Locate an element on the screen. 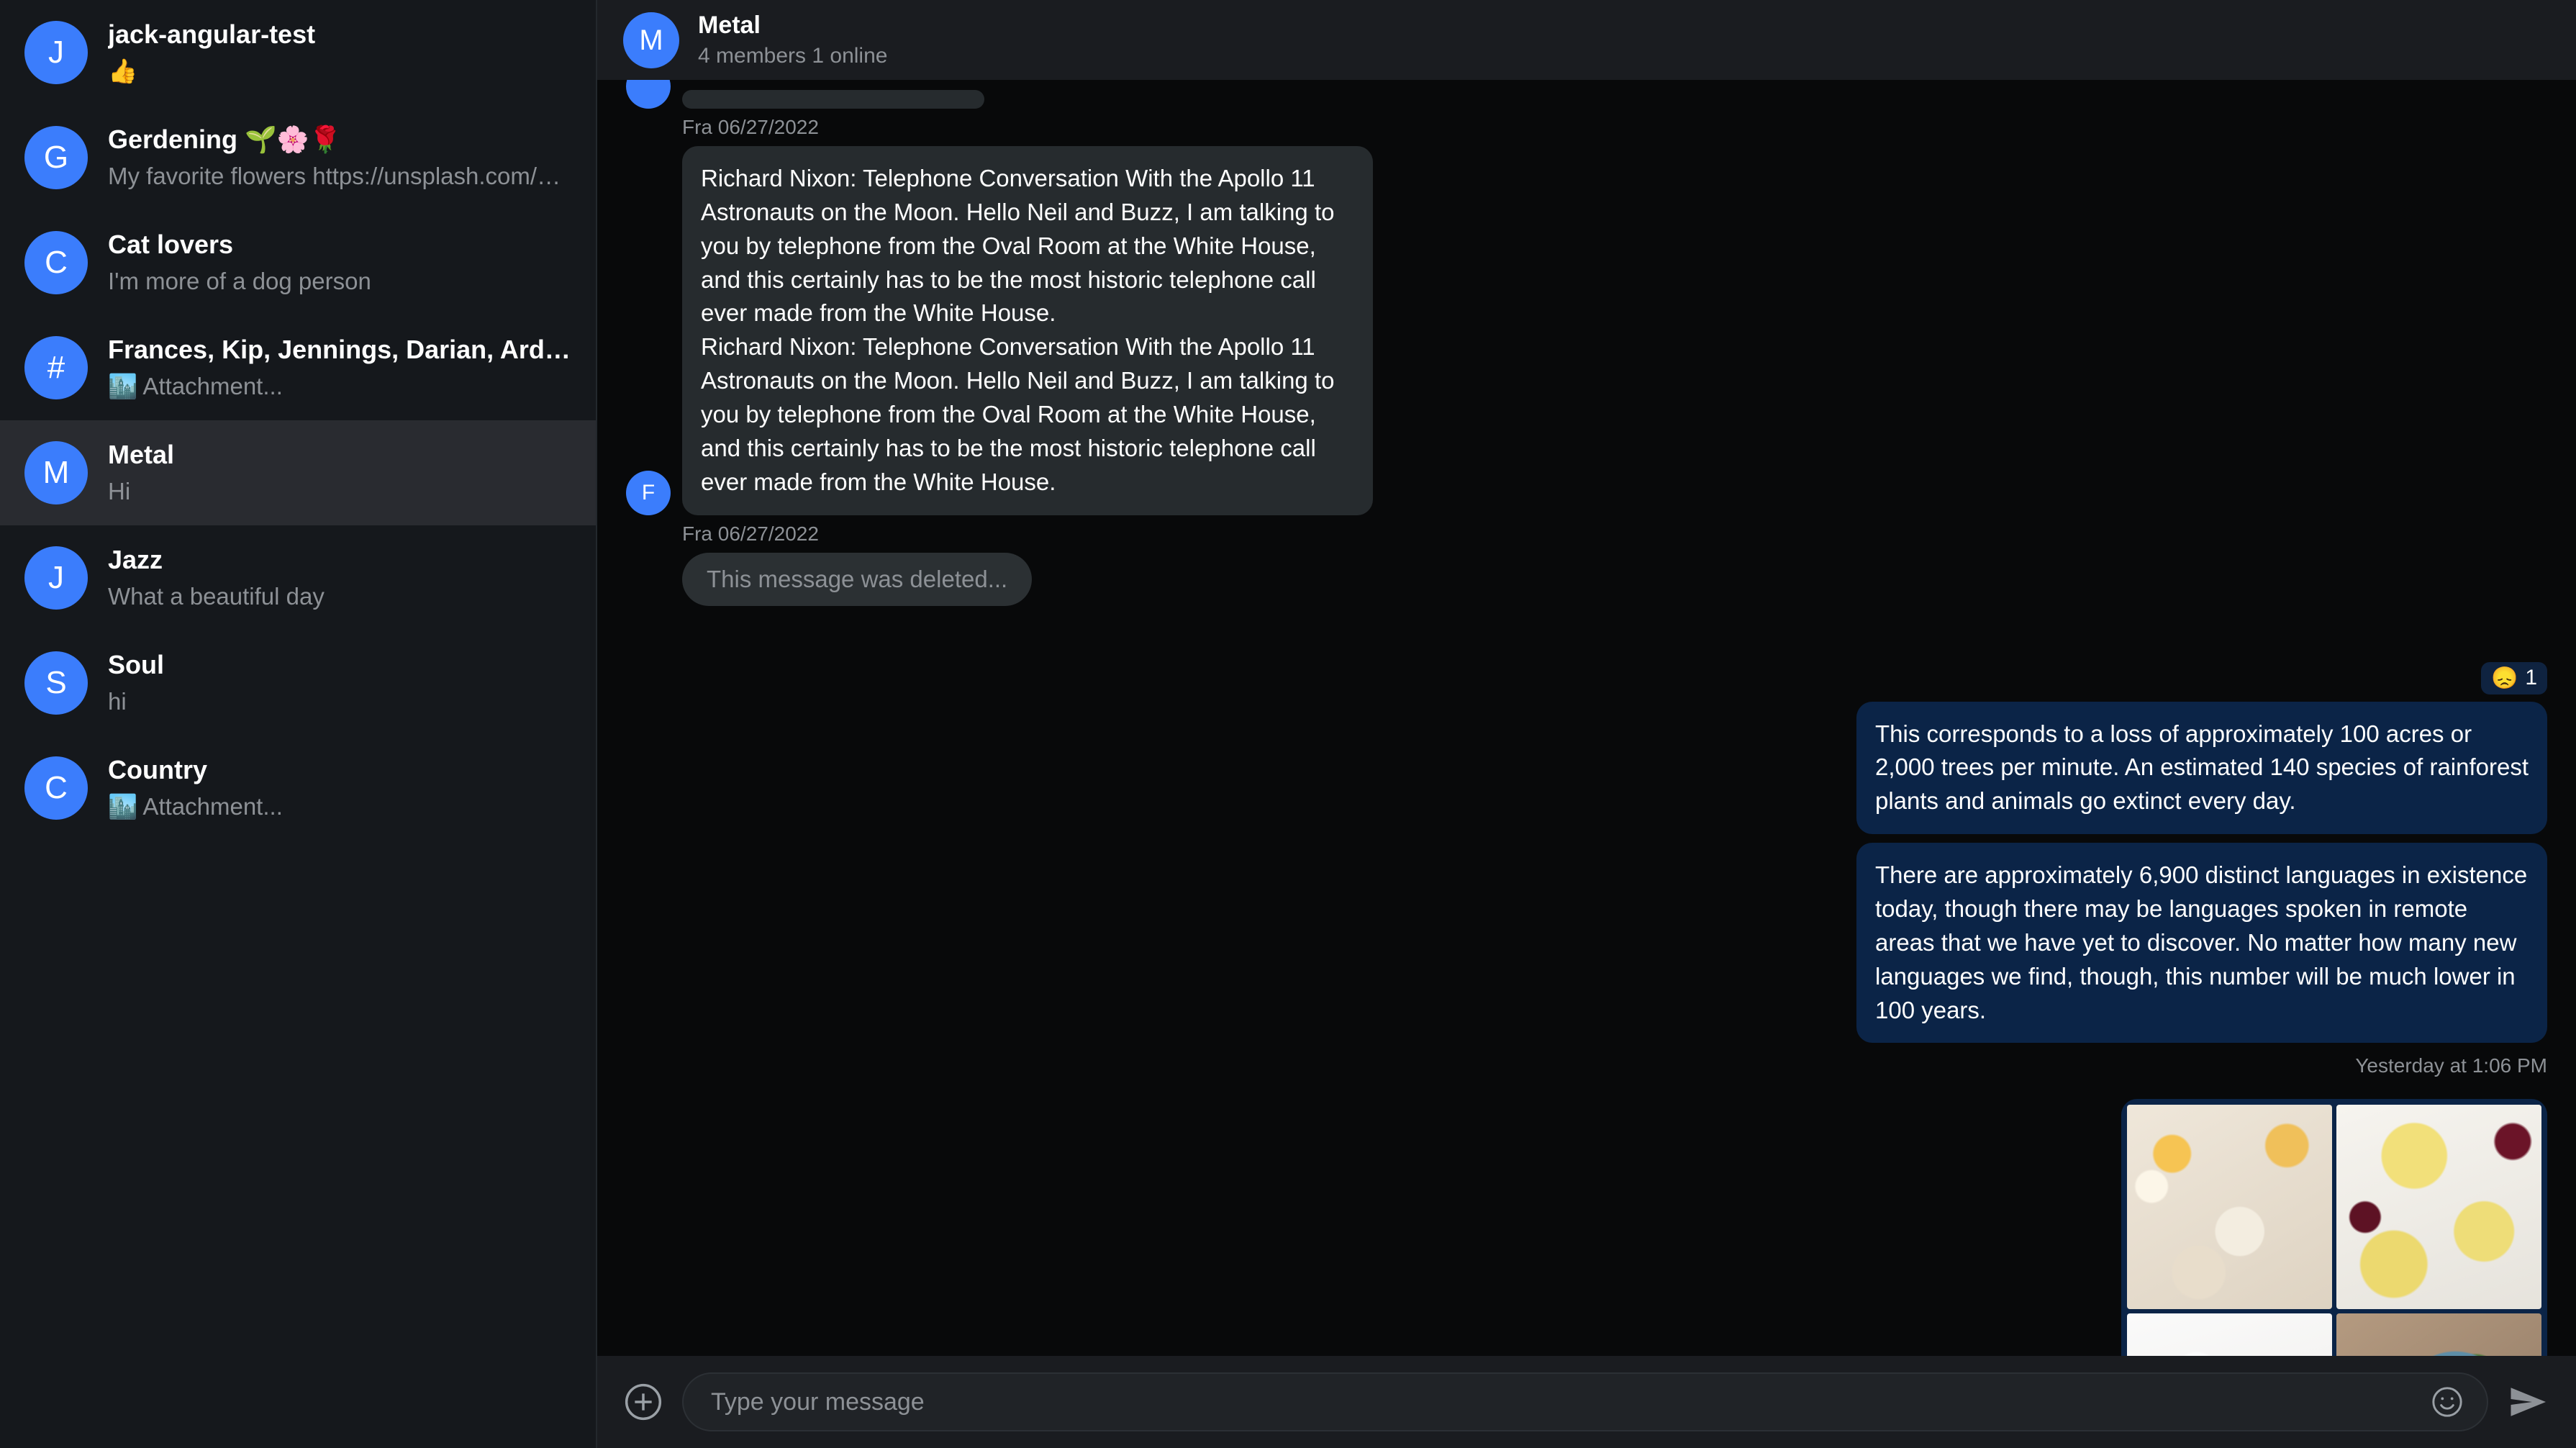 Image resolution: width=2576 pixels, height=1448 pixels. message-input-wrapper is located at coordinates (1585, 1401).